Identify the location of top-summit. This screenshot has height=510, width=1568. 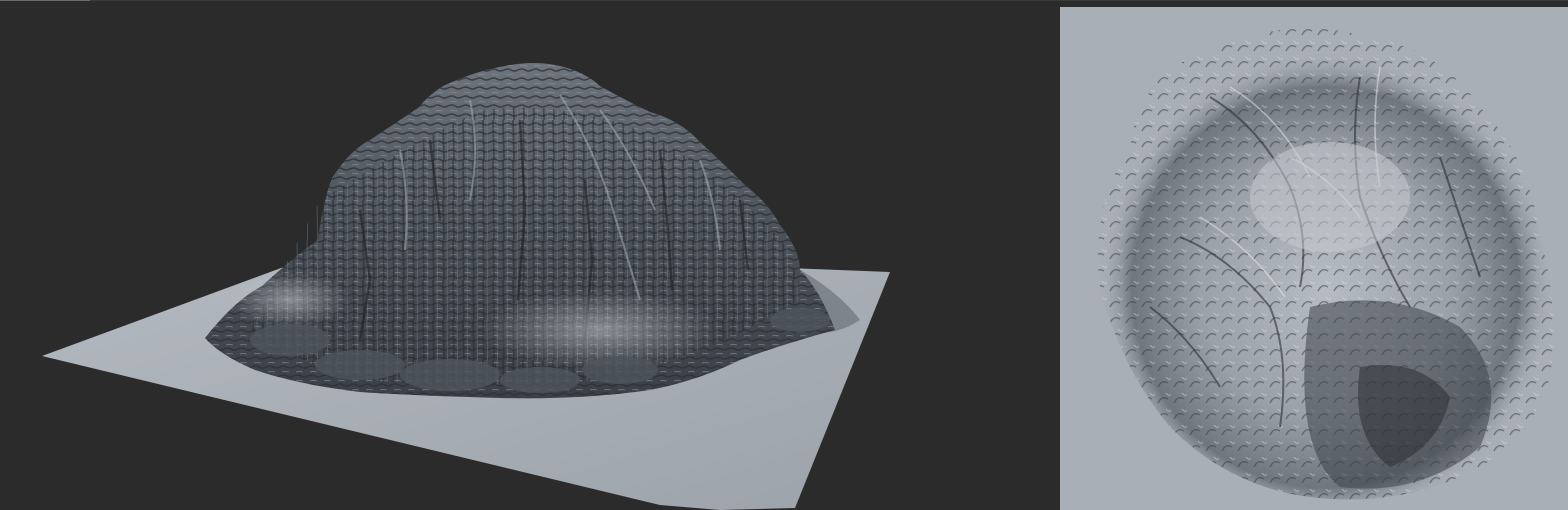
(1330, 197).